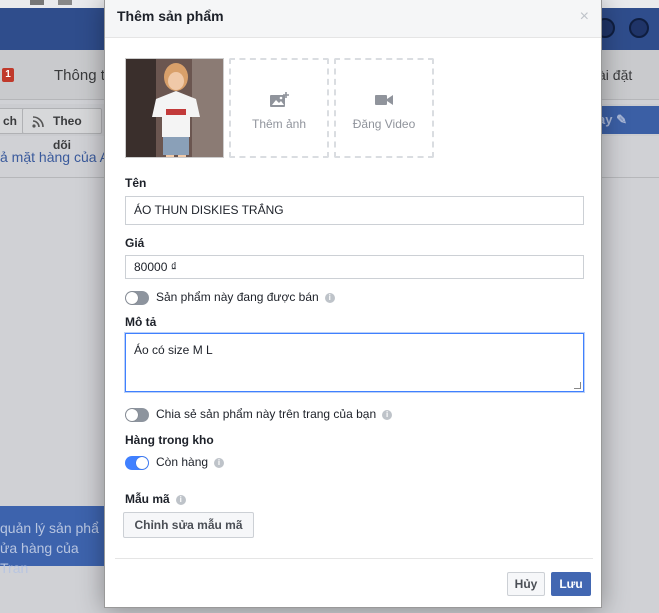 The width and height of the screenshot is (659, 613). I want to click on dialog-header: Thêm sản phẩm ×, so click(353, 19).